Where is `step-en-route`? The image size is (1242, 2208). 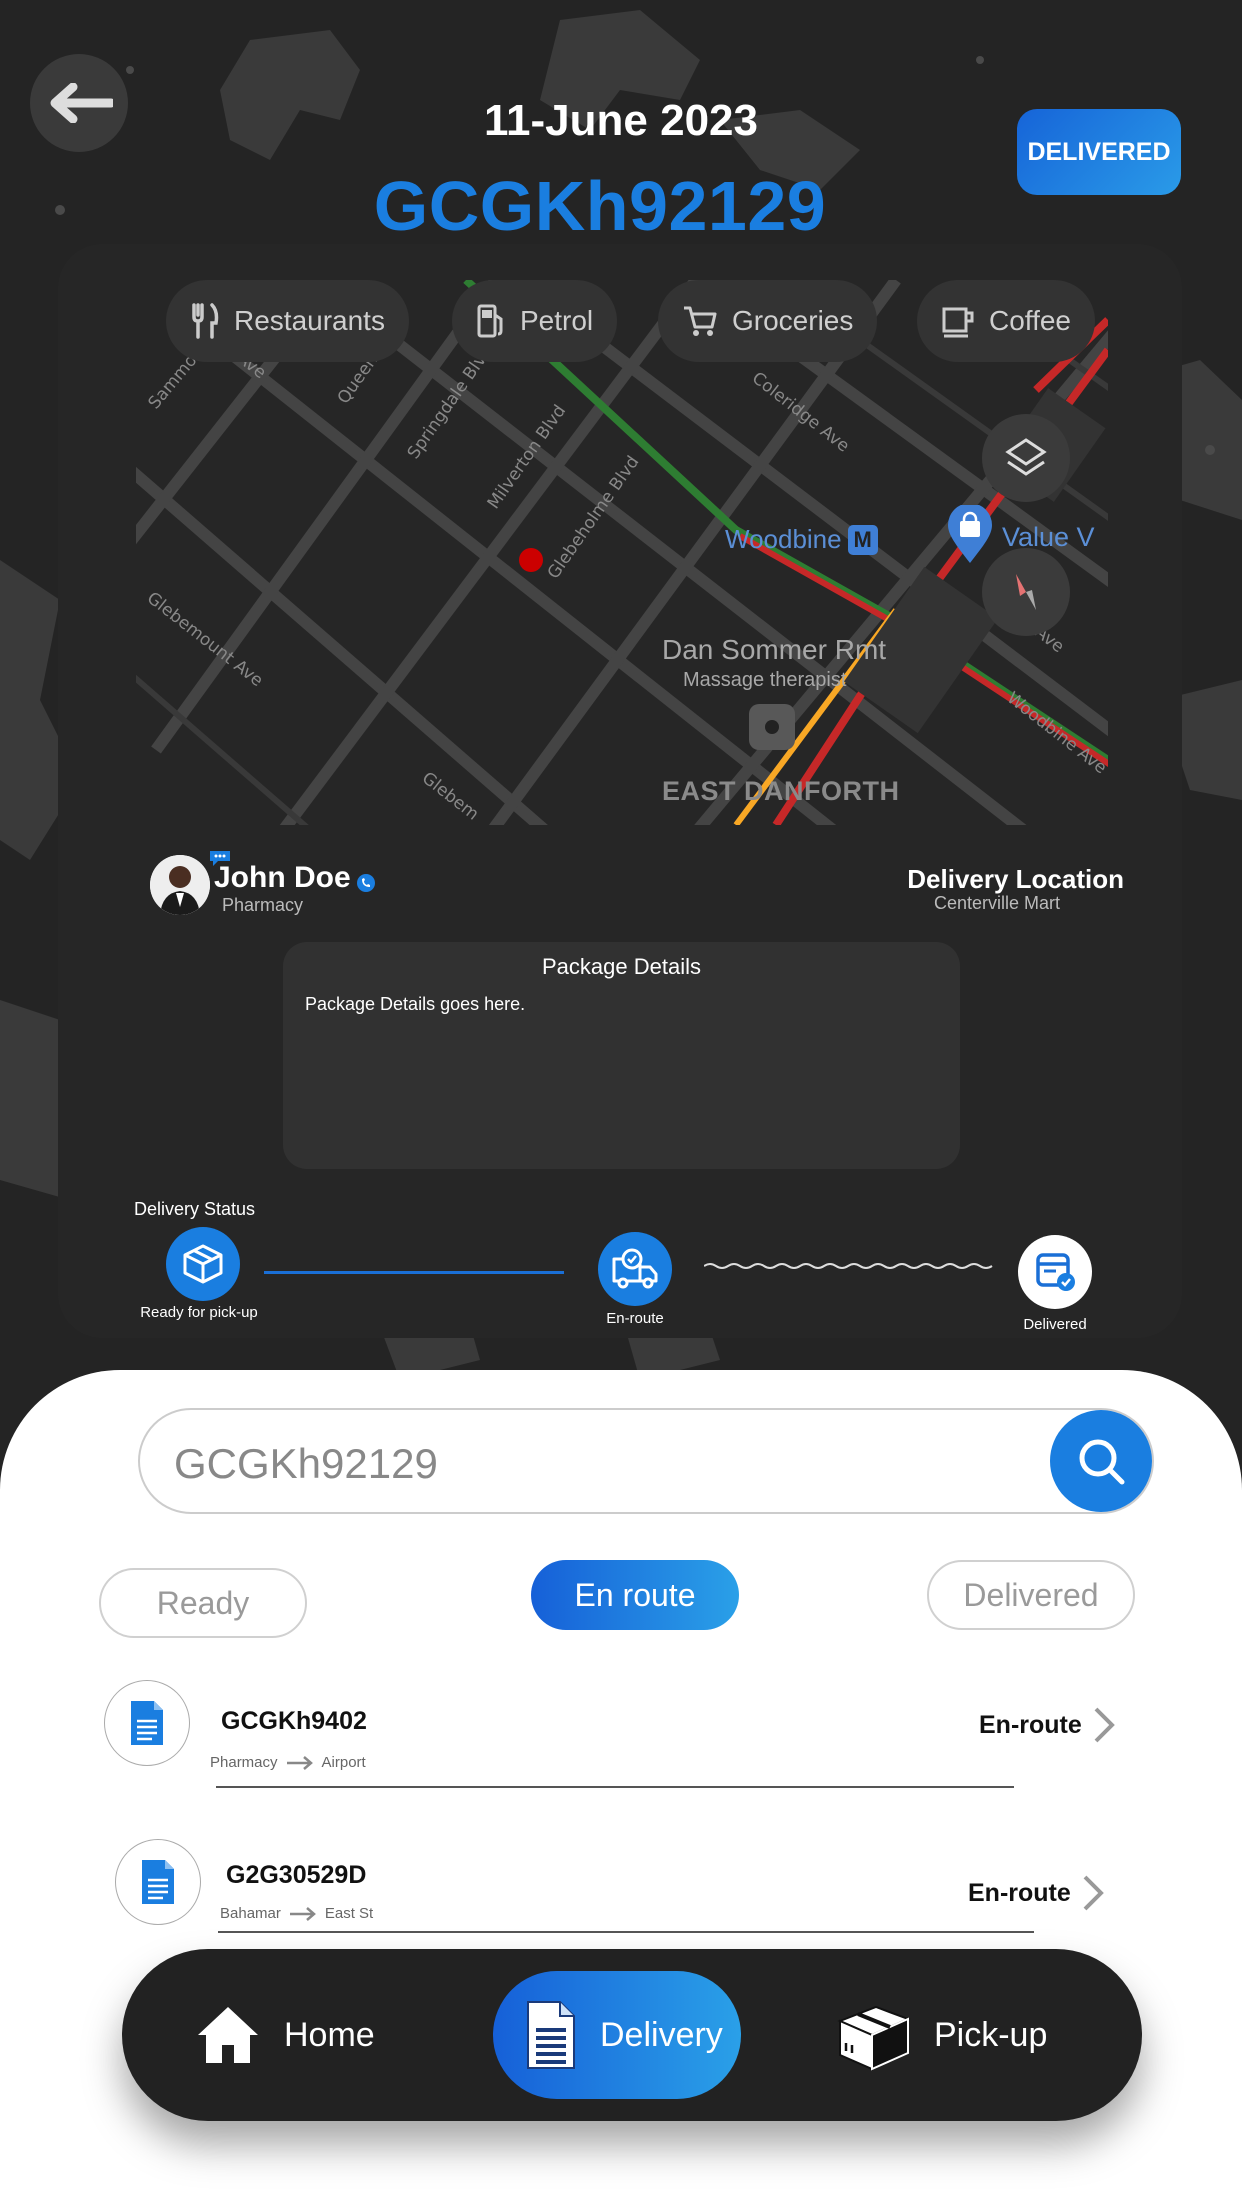 step-en-route is located at coordinates (635, 1269).